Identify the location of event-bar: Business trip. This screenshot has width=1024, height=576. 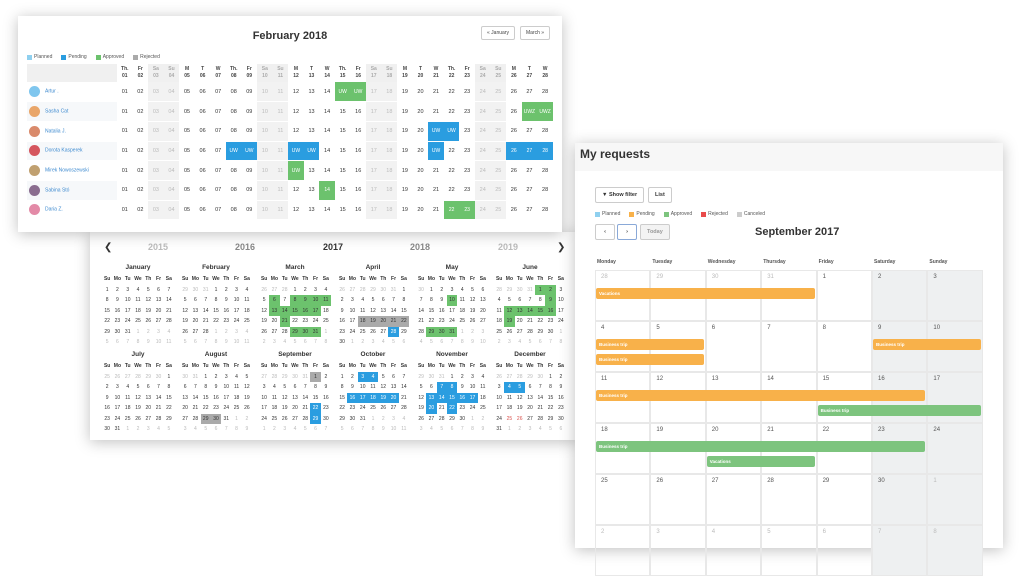
(761, 446).